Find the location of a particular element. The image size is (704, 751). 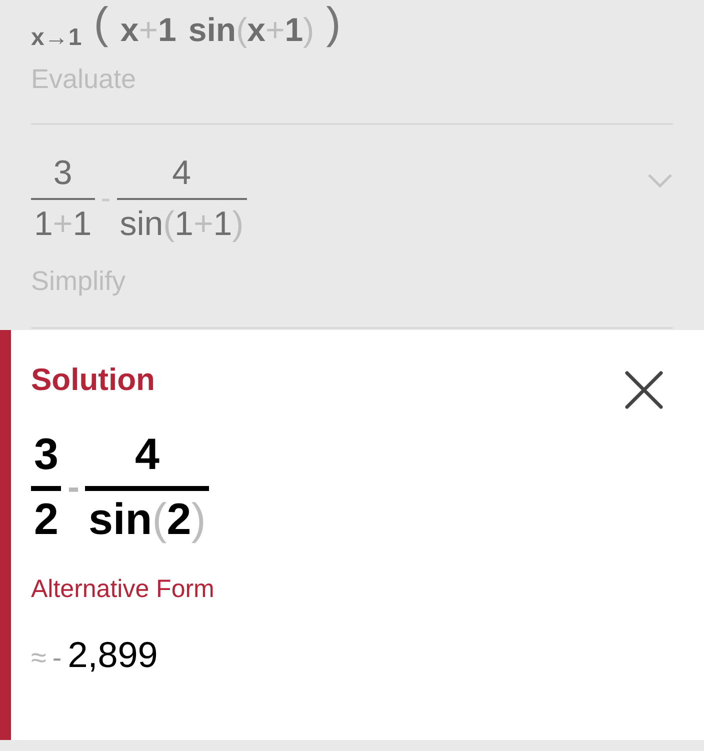

close-button is located at coordinates (644, 390).